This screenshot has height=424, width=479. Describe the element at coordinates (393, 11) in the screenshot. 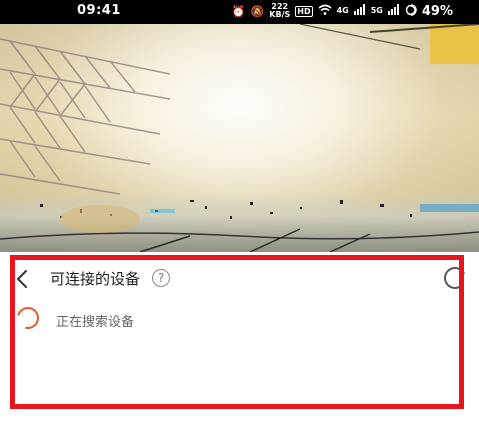

I see `signal-2-icon` at that location.